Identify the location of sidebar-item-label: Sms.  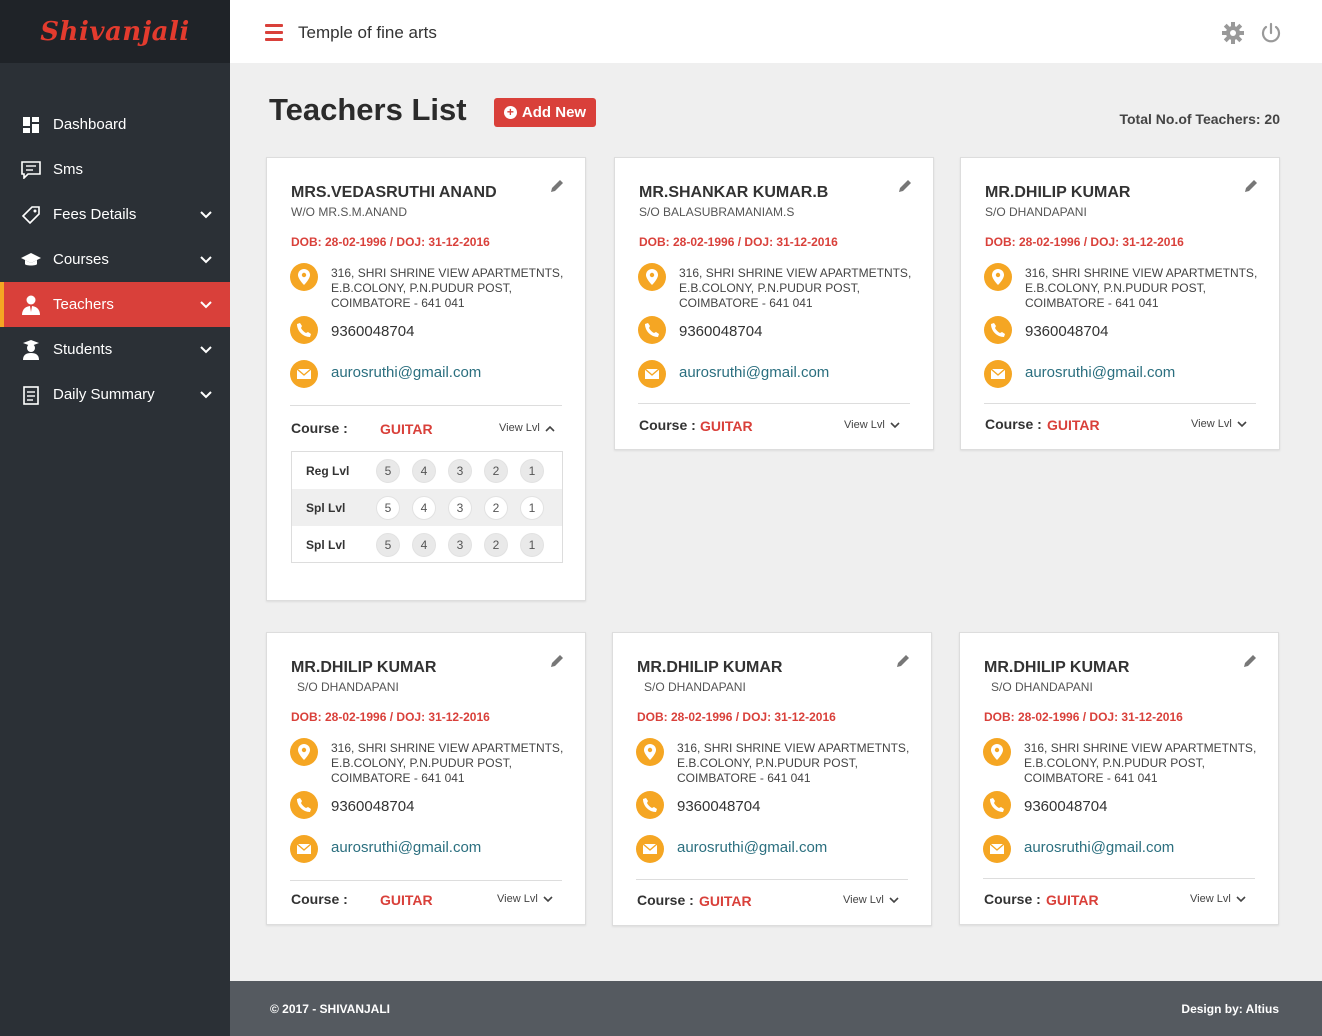
(68, 169).